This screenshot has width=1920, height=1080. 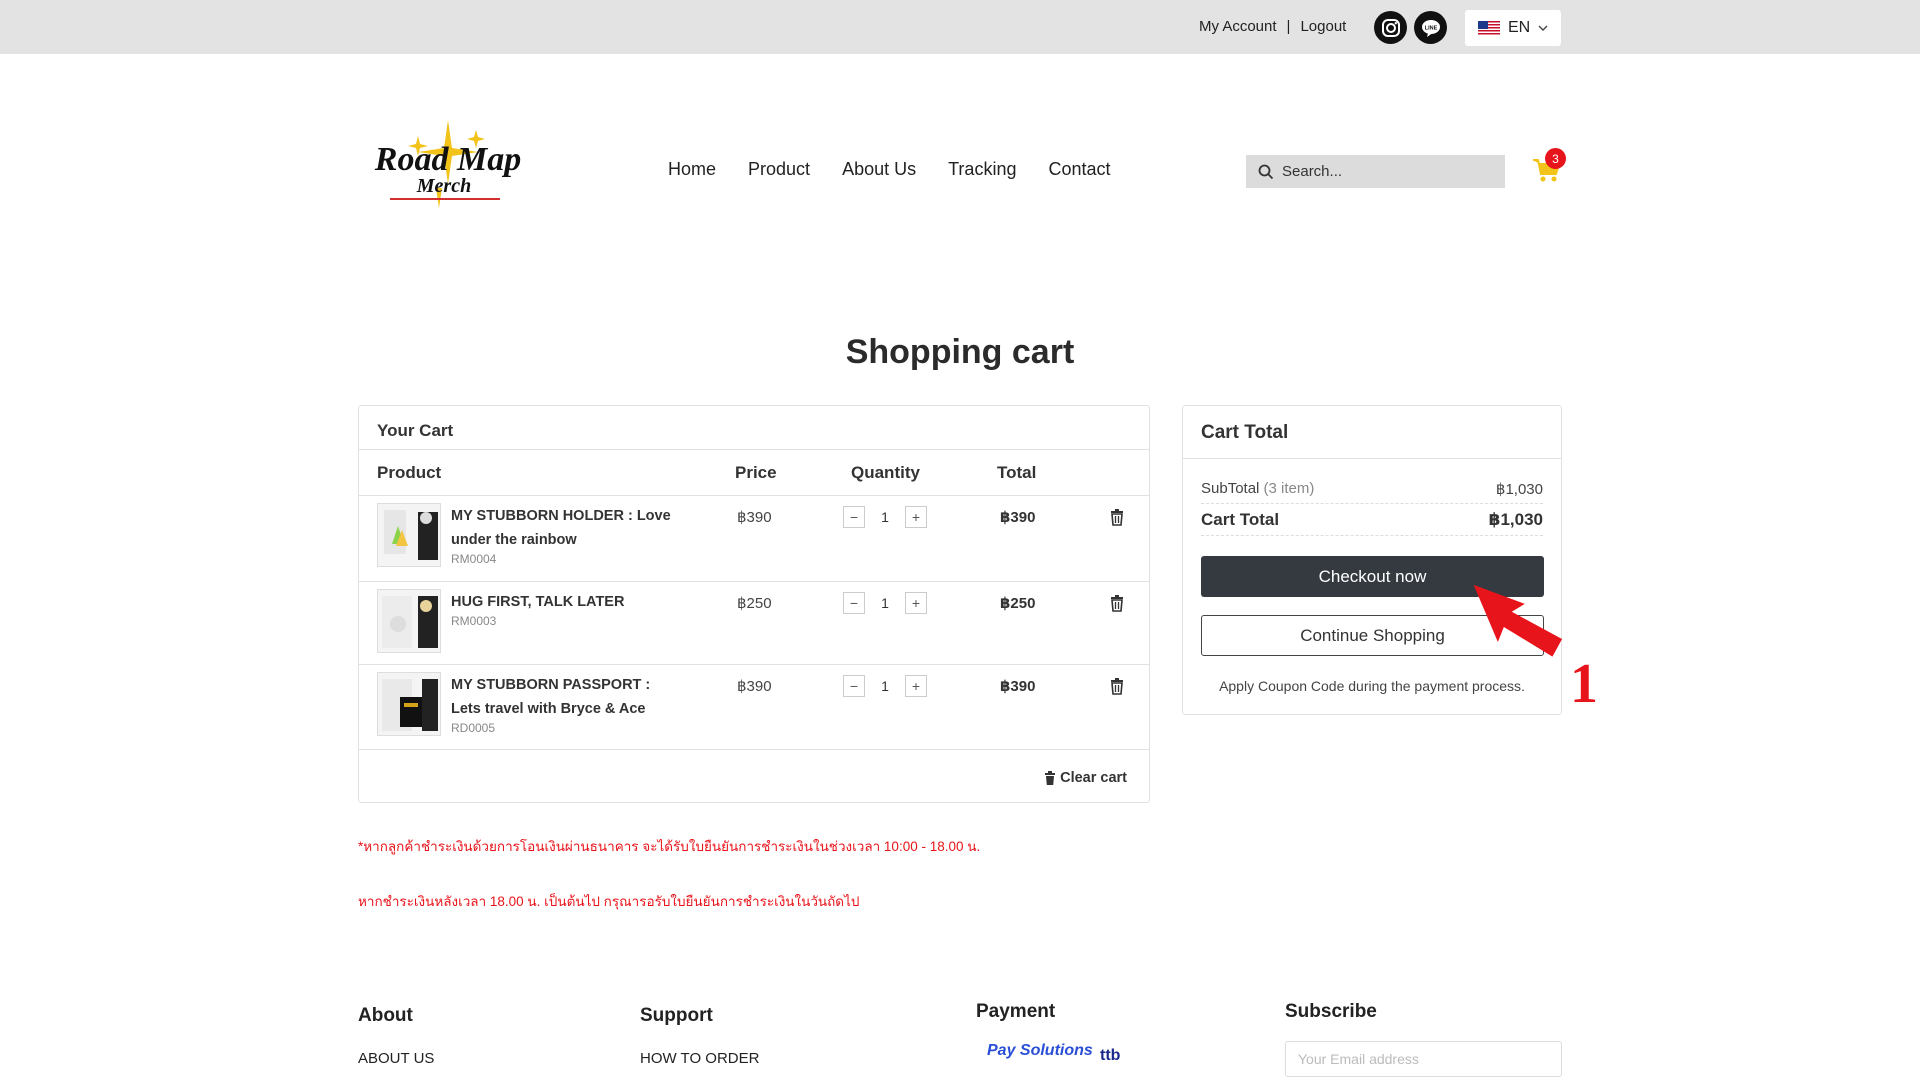 What do you see at coordinates (1382, 171) in the screenshot?
I see `search-input` at bounding box center [1382, 171].